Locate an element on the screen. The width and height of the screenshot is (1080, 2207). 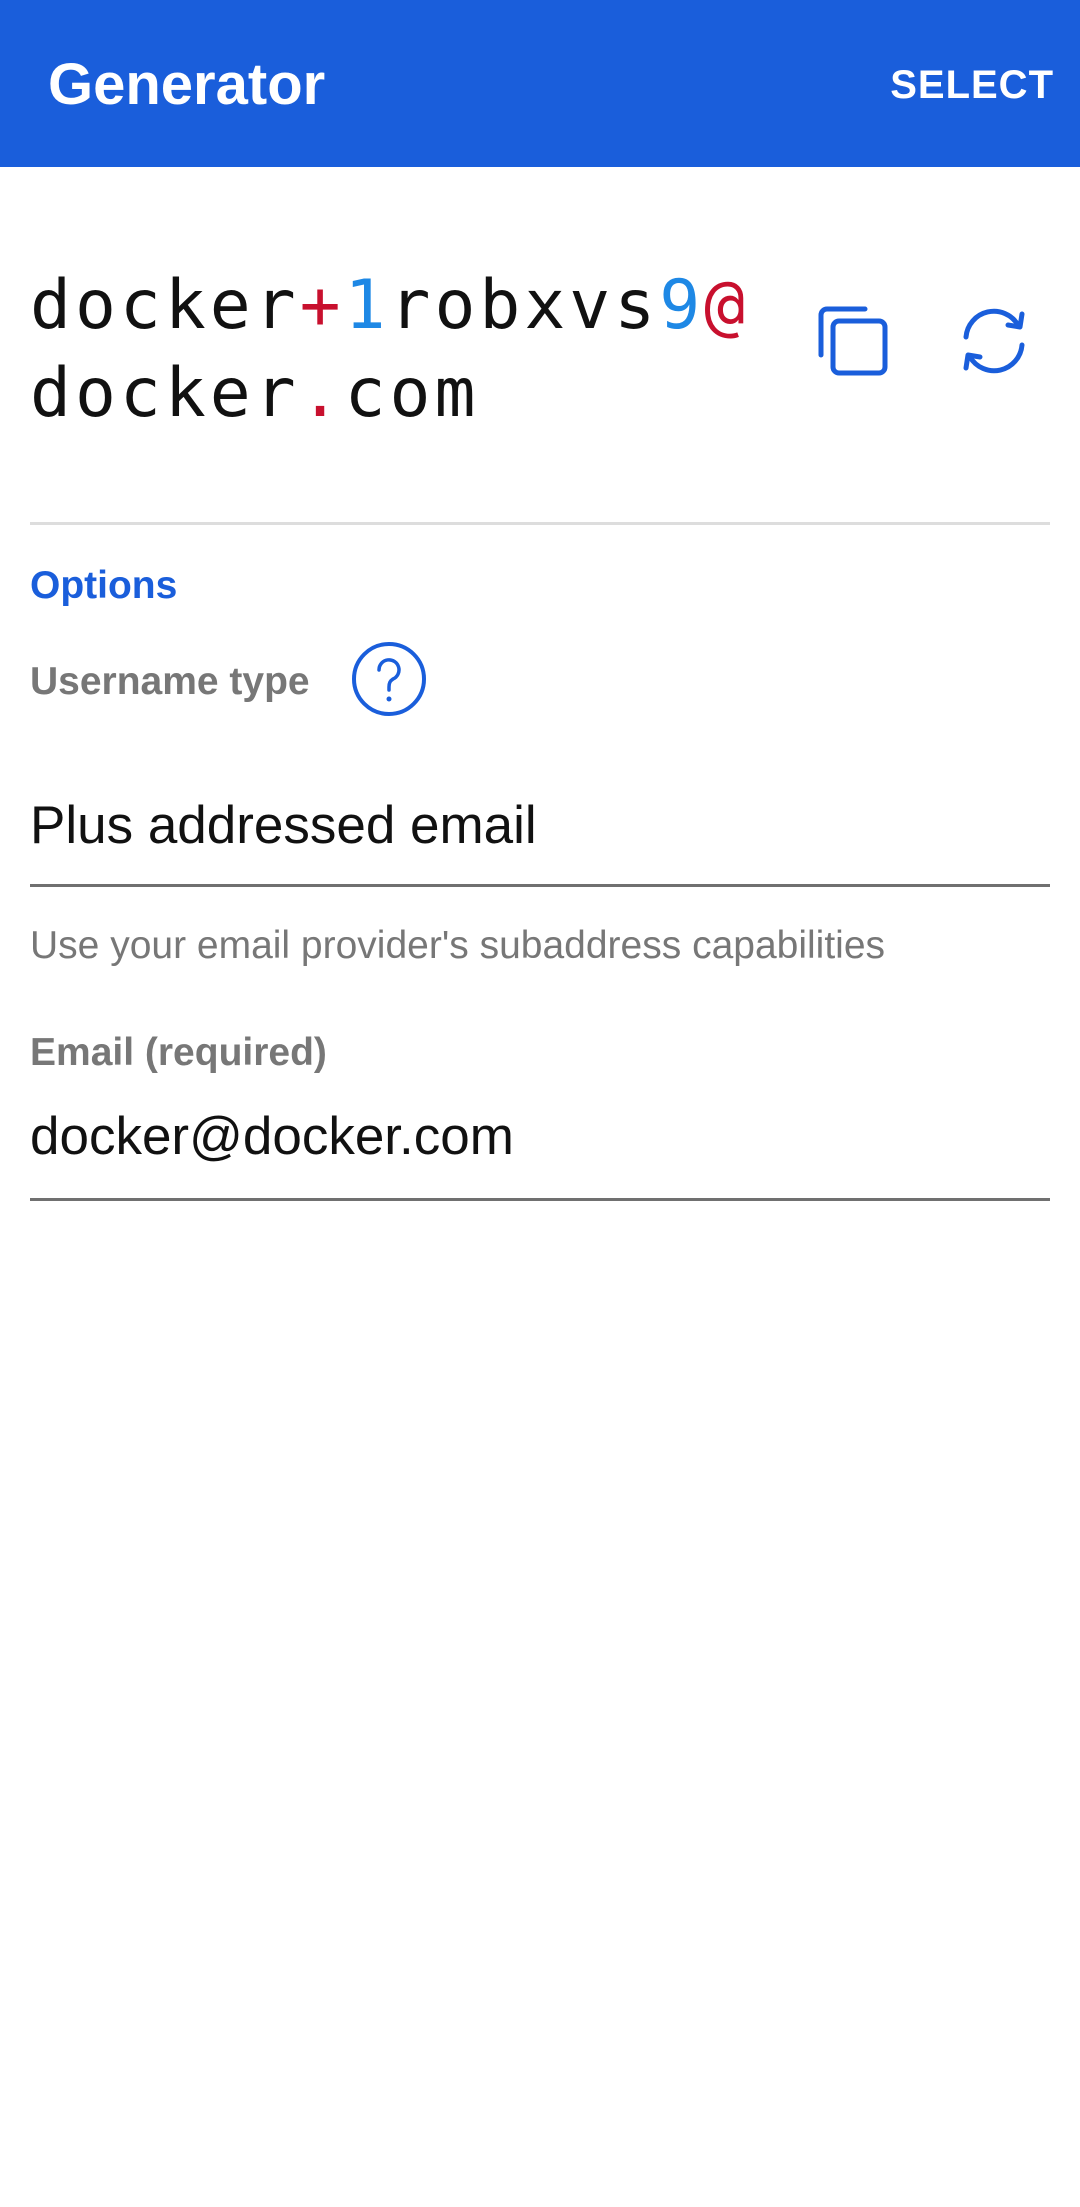
divider is located at coordinates (540, 523).